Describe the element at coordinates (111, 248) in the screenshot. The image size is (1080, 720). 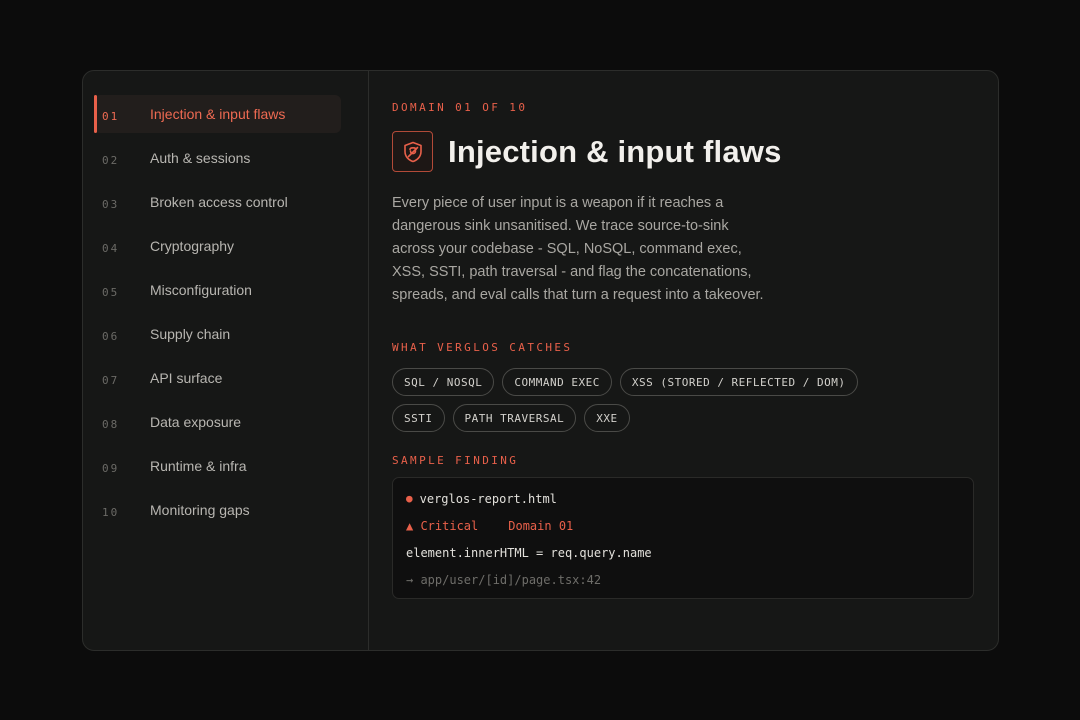
I see `sidebar-item-number: 04` at that location.